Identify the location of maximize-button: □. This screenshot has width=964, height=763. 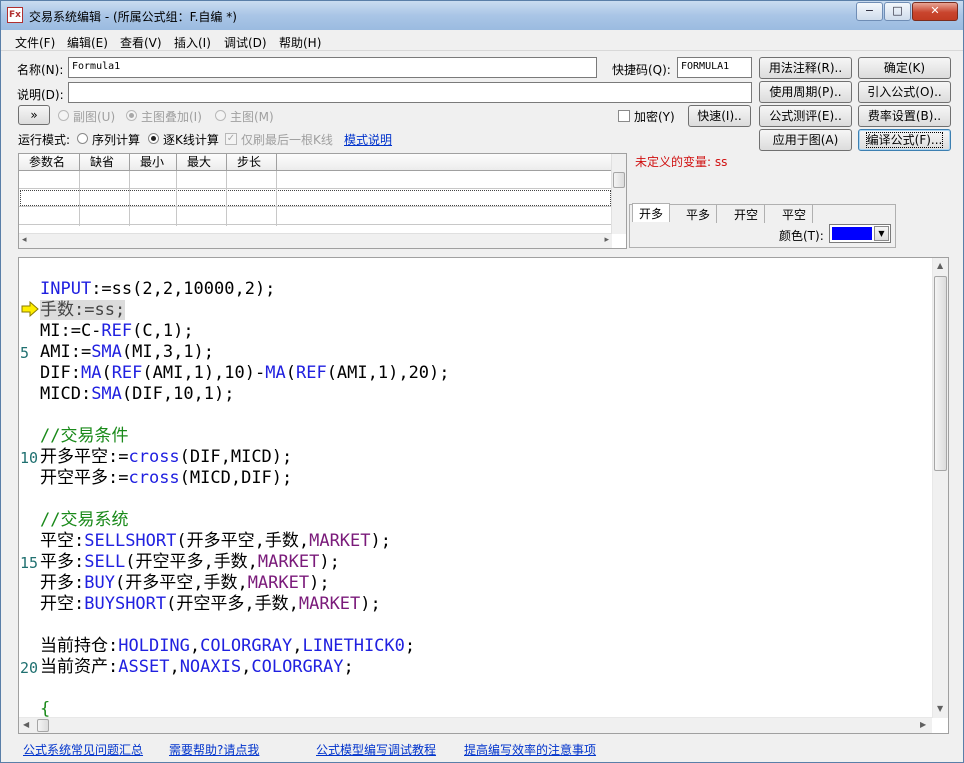
(897, 11).